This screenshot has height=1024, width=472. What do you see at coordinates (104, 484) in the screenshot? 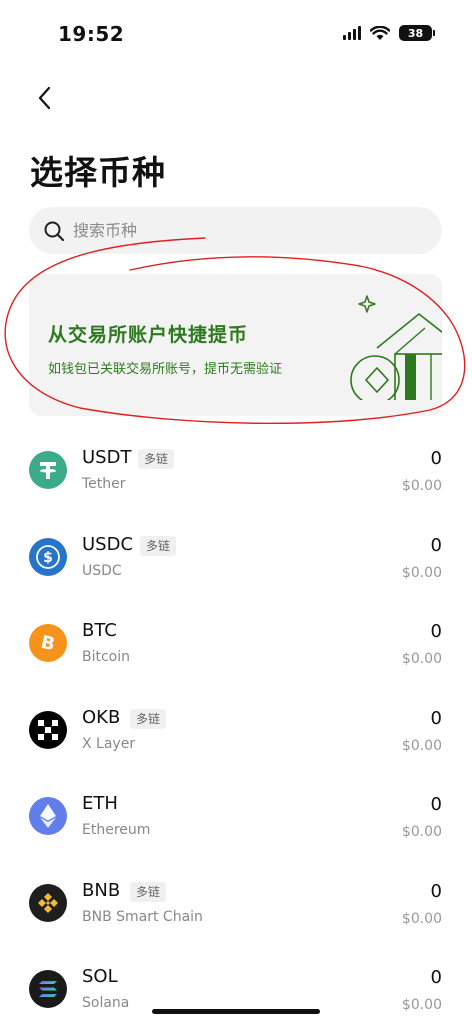
I see `token-name: Tether` at bounding box center [104, 484].